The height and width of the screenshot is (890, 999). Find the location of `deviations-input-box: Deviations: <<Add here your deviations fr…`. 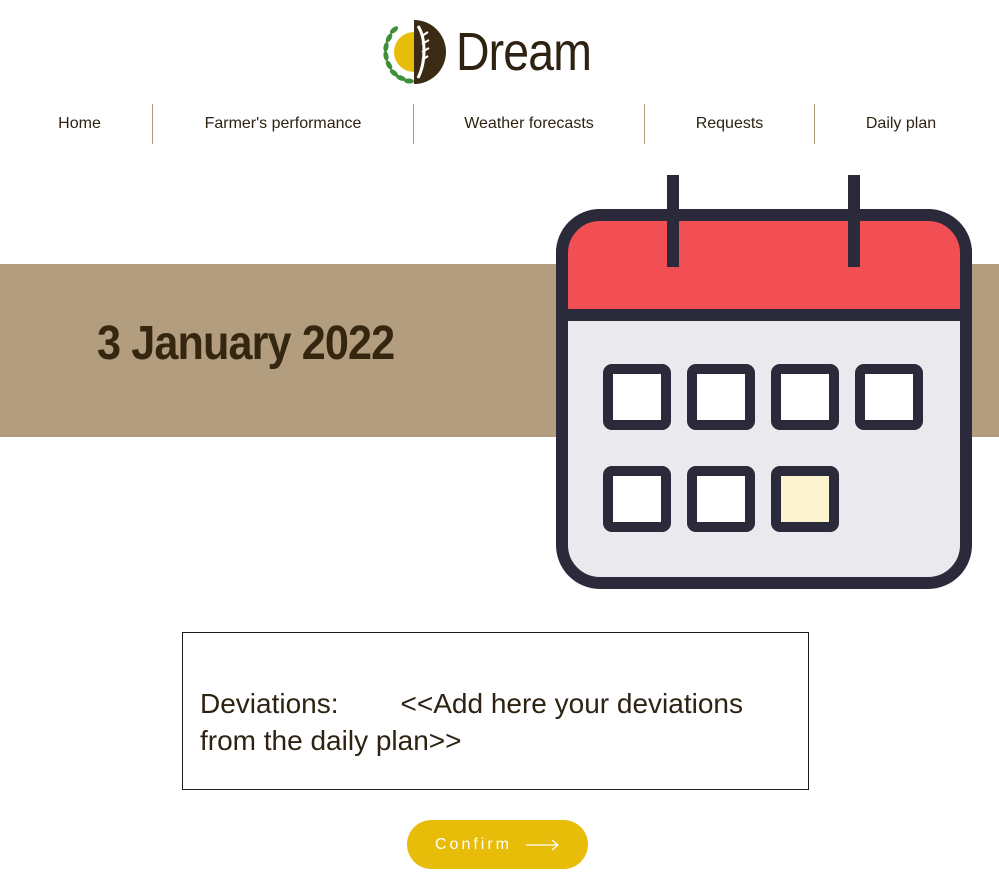

deviations-input-box: Deviations: <<Add here your deviations fr… is located at coordinates (495, 711).